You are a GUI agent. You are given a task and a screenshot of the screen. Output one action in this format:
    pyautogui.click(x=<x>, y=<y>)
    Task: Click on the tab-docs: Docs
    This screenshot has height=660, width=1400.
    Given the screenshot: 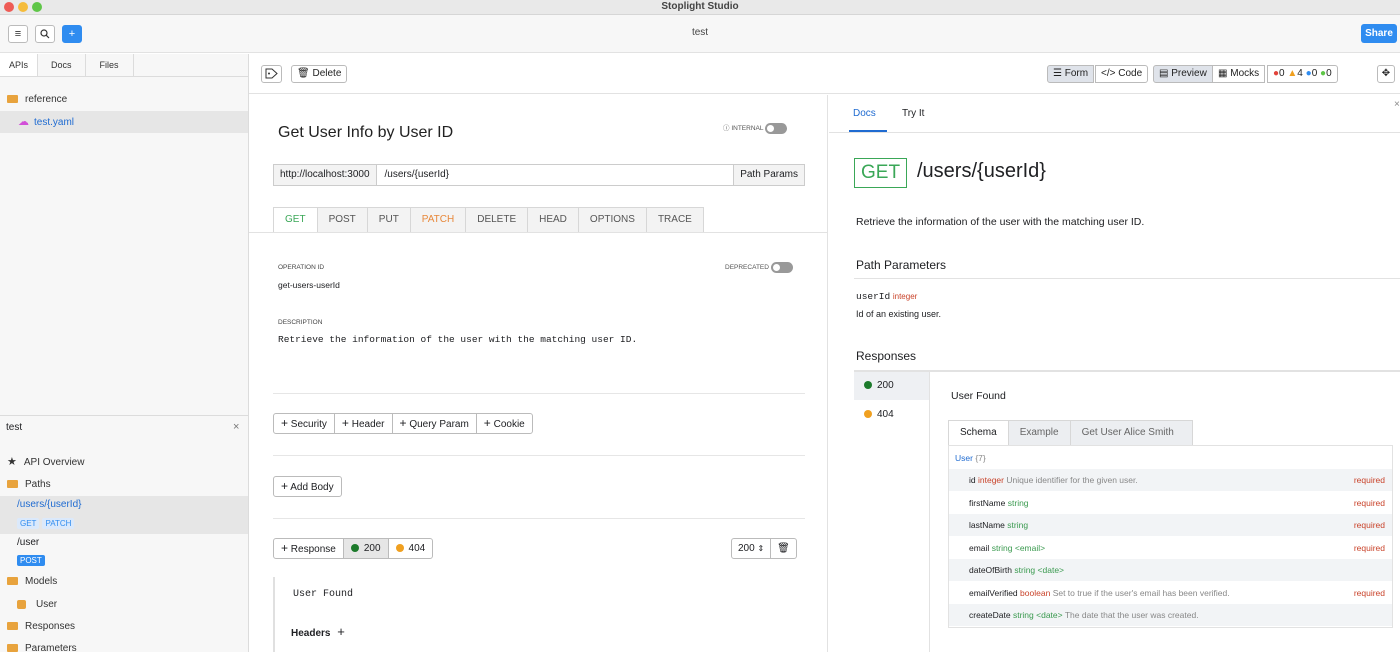 What is the action you would take?
    pyautogui.click(x=62, y=65)
    